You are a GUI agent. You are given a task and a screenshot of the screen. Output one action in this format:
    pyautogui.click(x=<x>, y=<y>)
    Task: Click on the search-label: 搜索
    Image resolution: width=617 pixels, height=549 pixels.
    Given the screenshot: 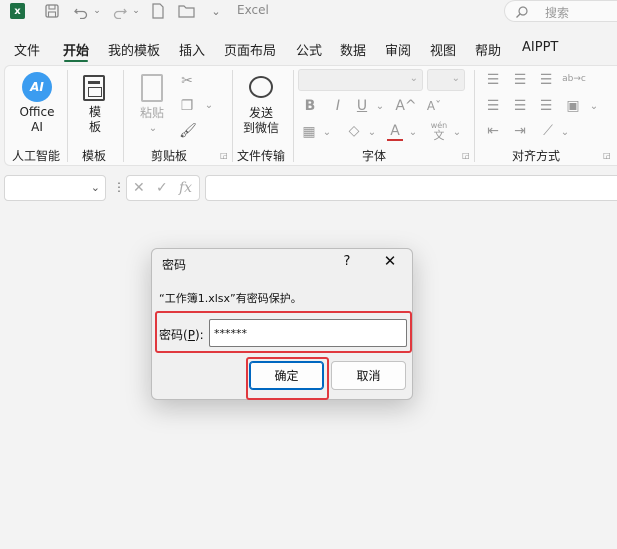 What is the action you would take?
    pyautogui.click(x=557, y=13)
    